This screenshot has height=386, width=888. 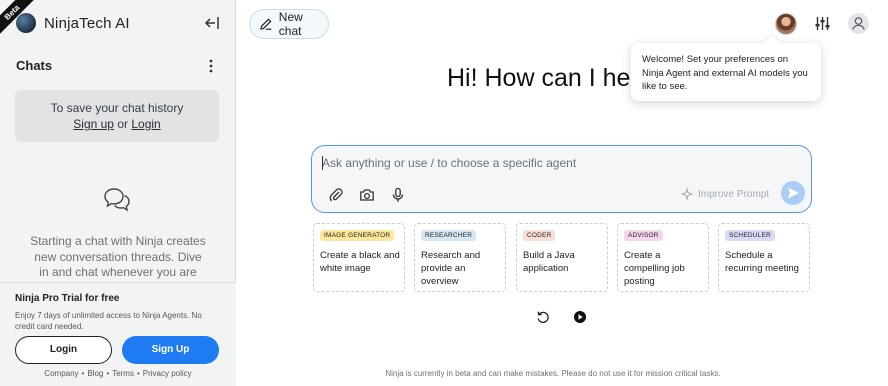 What do you see at coordinates (750, 235) in the screenshot?
I see `agent-tag: SCHEDULER` at bounding box center [750, 235].